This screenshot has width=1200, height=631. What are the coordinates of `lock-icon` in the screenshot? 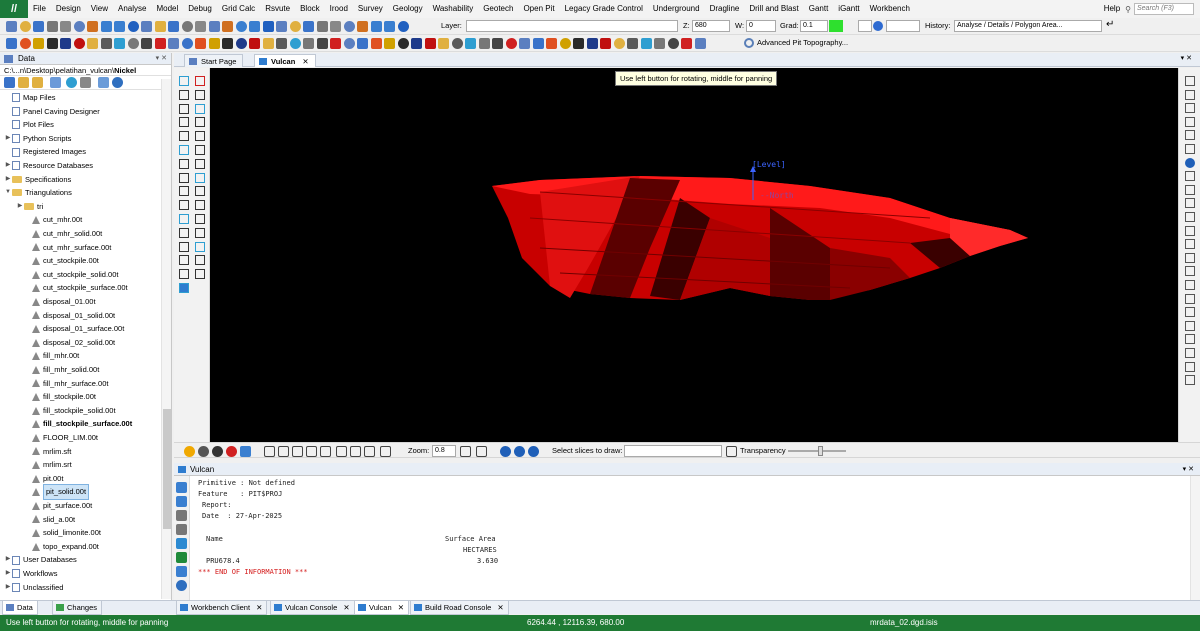 It's located at (389, 26).